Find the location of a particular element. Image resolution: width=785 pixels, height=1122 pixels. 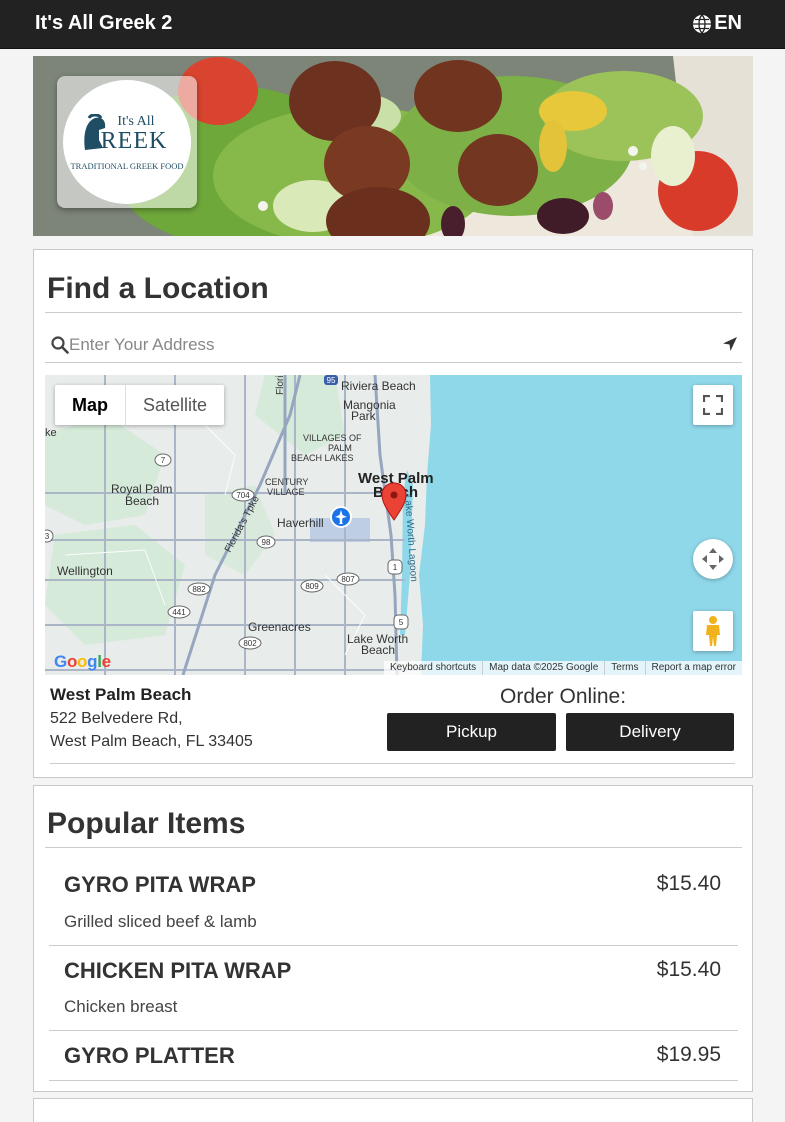

google-logo: Google is located at coordinates (82, 661).